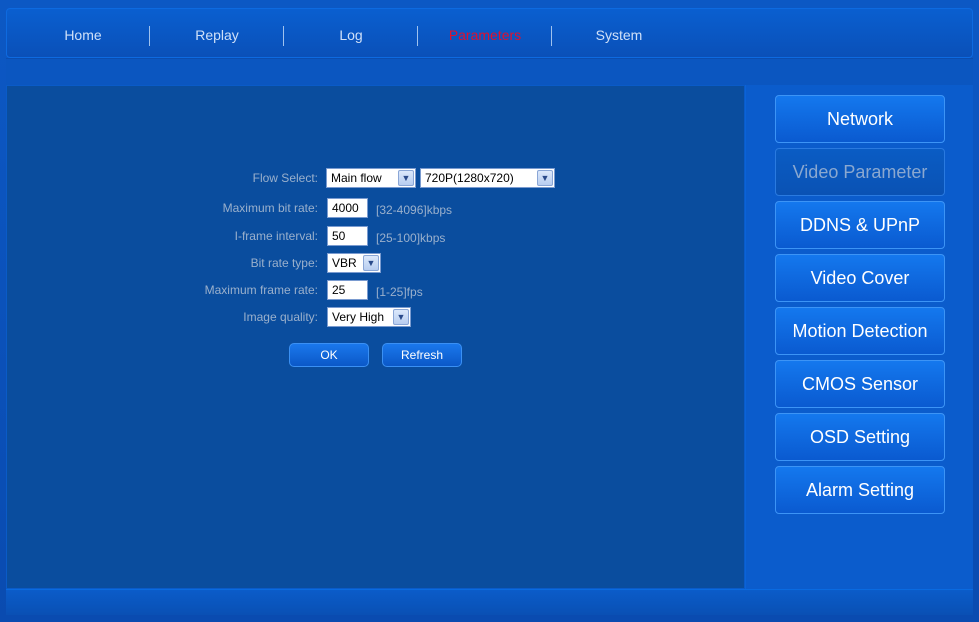 The width and height of the screenshot is (979, 622). I want to click on max-frame-rate-input: 25, so click(347, 290).